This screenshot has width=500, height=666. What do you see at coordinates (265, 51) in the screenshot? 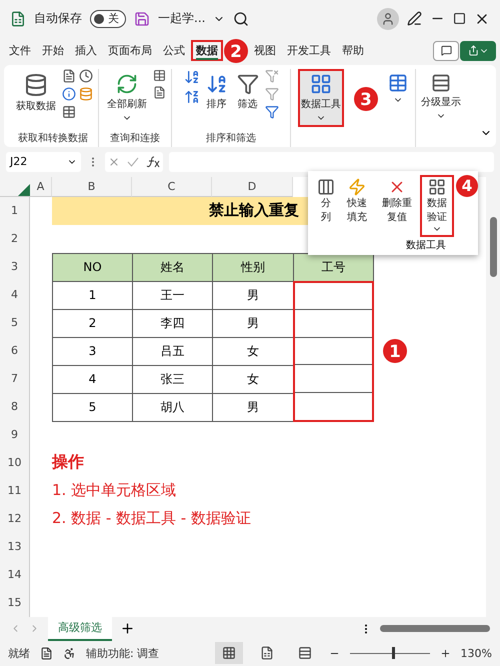
I see `menu-tab: 视图` at bounding box center [265, 51].